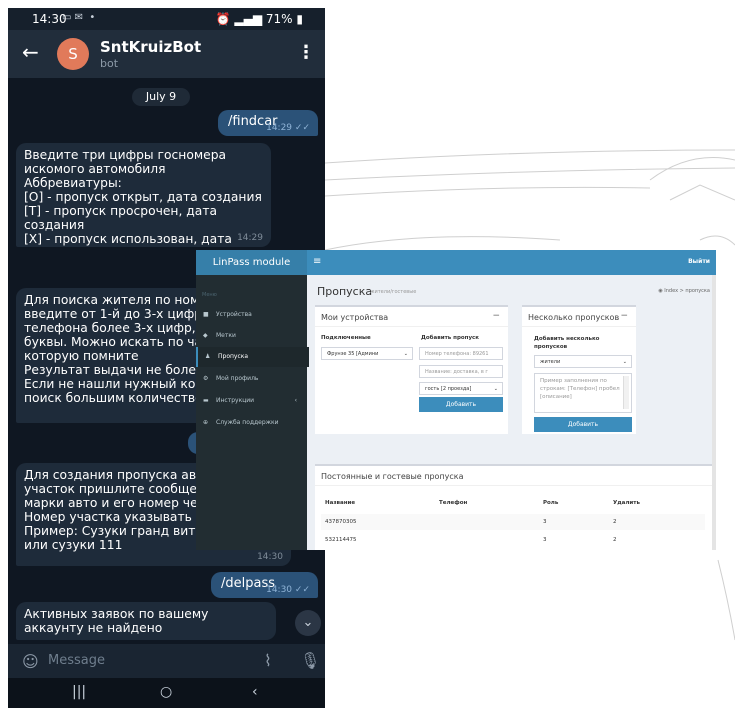  I want to click on column-header: Удалить, so click(626, 503).